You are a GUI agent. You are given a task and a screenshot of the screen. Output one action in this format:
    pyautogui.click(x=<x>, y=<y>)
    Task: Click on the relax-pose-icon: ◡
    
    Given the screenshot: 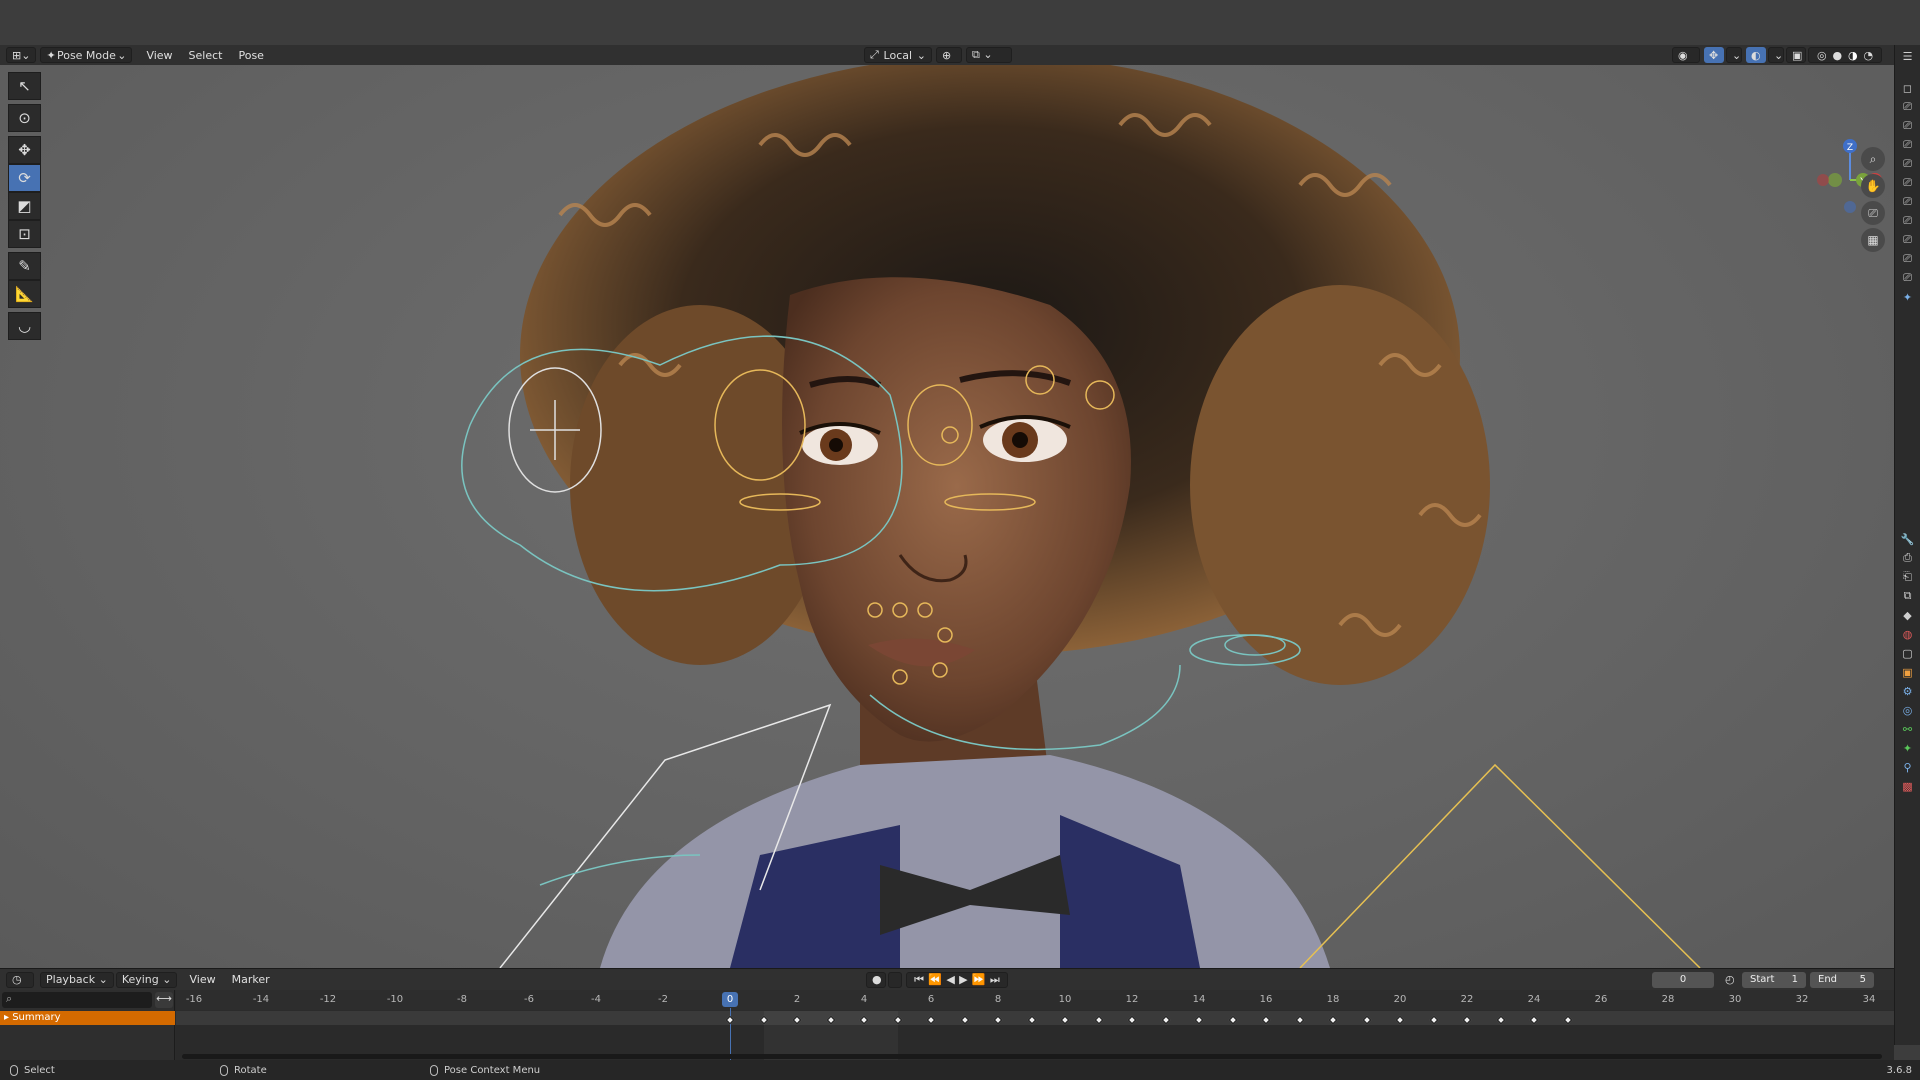 What is the action you would take?
    pyautogui.click(x=24, y=326)
    